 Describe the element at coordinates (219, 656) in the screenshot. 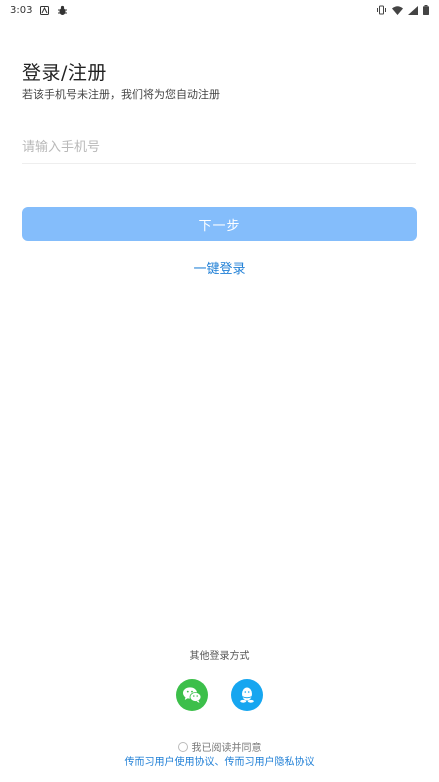

I see `other-login-methods-label: 其他登录方式` at that location.